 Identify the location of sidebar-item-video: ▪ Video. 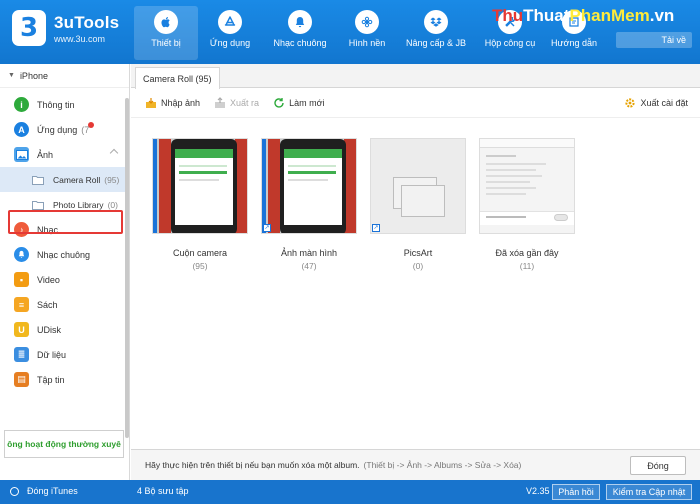
(64, 279).